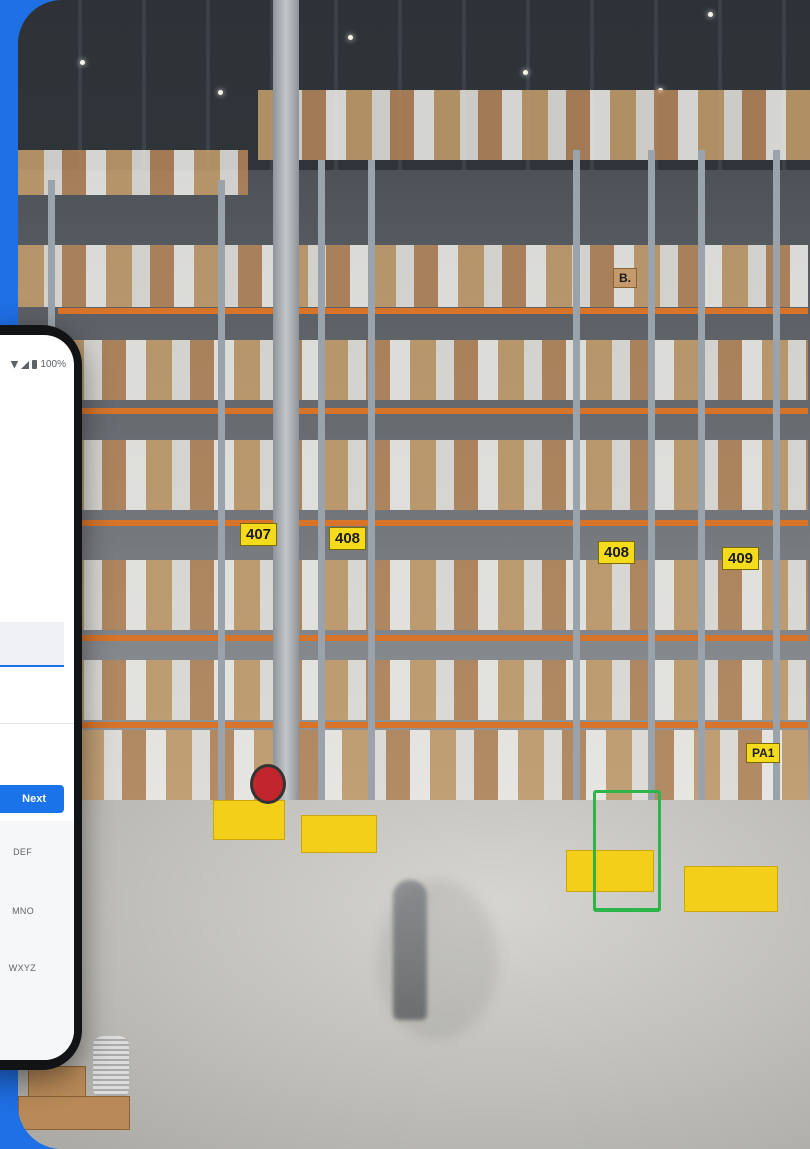 Image resolution: width=810 pixels, height=1149 pixels. I want to click on keypad-key-def: DEF, so click(22, 852).